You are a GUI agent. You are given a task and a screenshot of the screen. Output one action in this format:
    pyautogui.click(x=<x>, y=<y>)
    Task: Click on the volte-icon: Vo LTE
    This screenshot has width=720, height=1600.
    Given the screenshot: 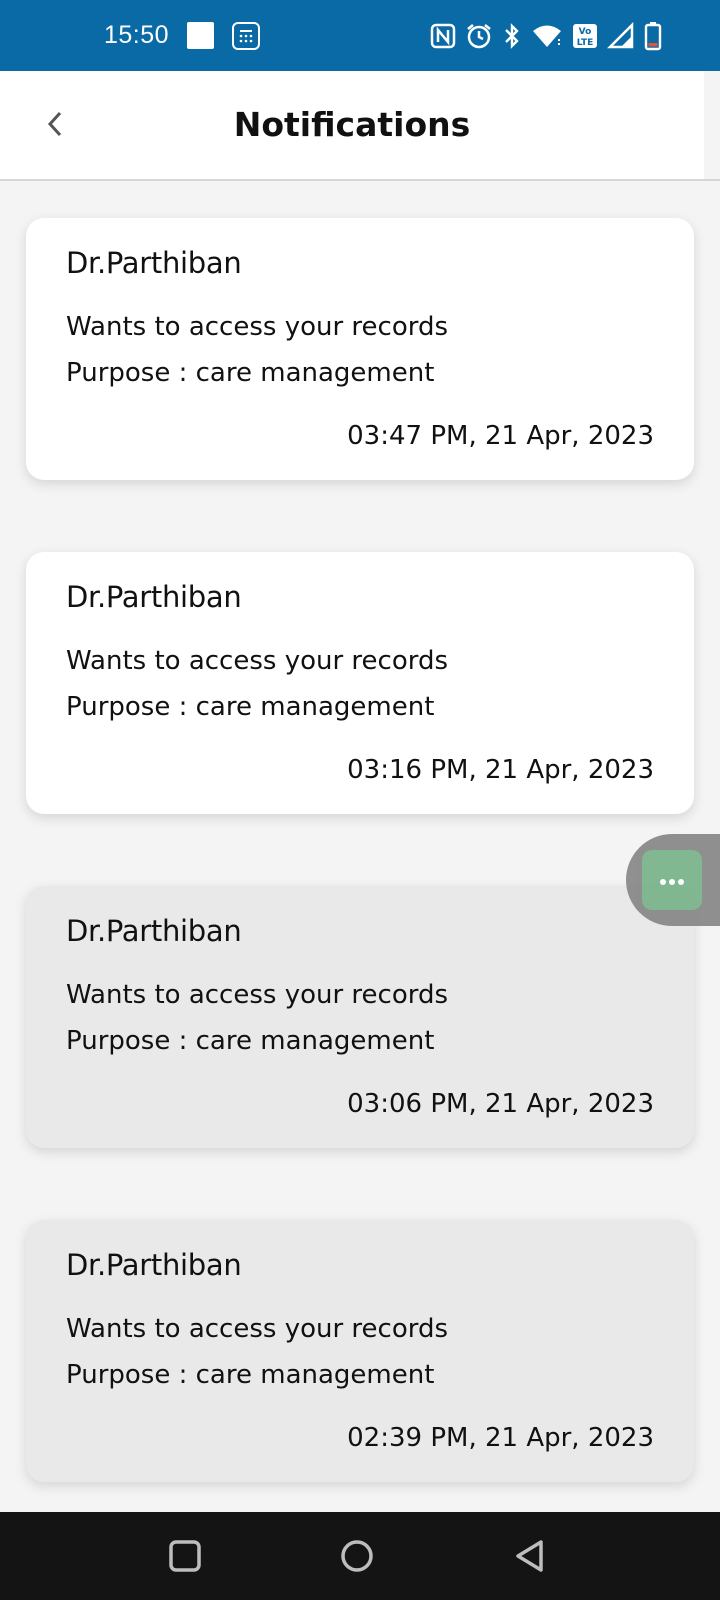 What is the action you would take?
    pyautogui.click(x=585, y=36)
    